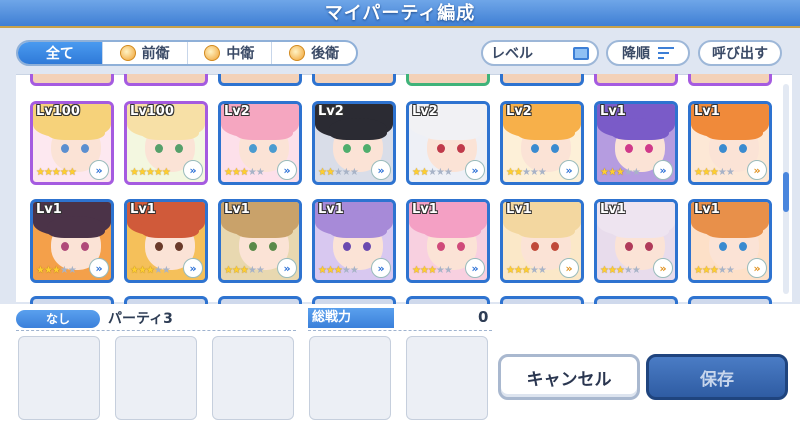 This screenshot has width=800, height=427. I want to click on tab-middle: 中衛, so click(229, 53).